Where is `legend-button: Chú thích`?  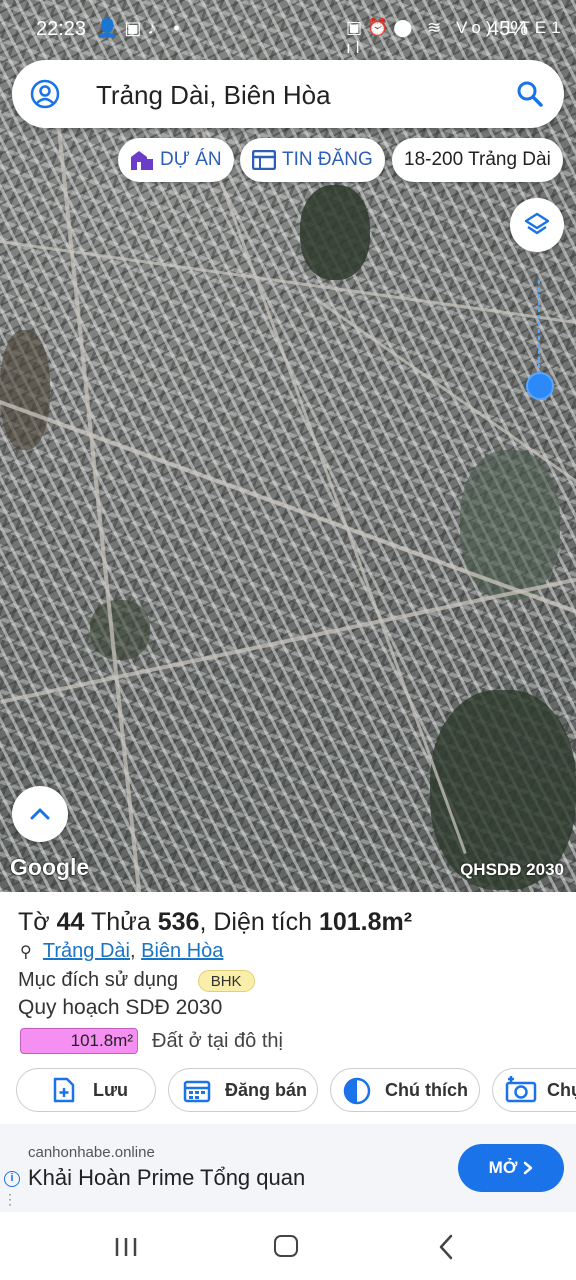 legend-button: Chú thích is located at coordinates (405, 1090).